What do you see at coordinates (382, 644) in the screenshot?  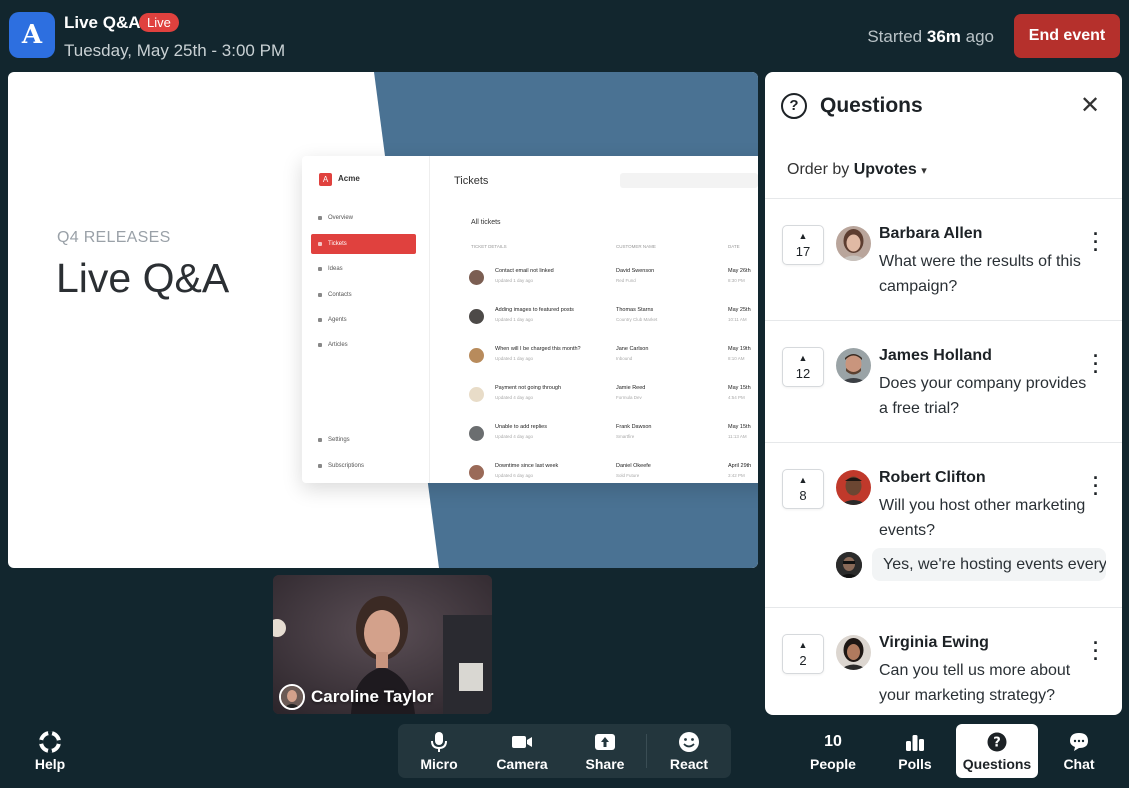 I see `presenter-video: Caroline Taylor` at bounding box center [382, 644].